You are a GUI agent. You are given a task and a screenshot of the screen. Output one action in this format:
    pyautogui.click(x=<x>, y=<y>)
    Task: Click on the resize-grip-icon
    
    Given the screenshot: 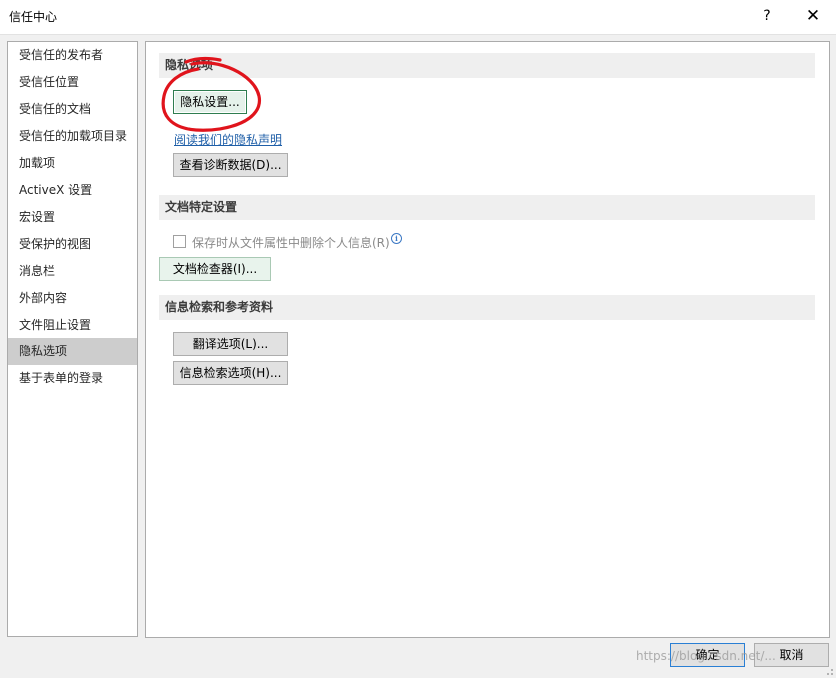 What is the action you would take?
    pyautogui.click(x=829, y=671)
    